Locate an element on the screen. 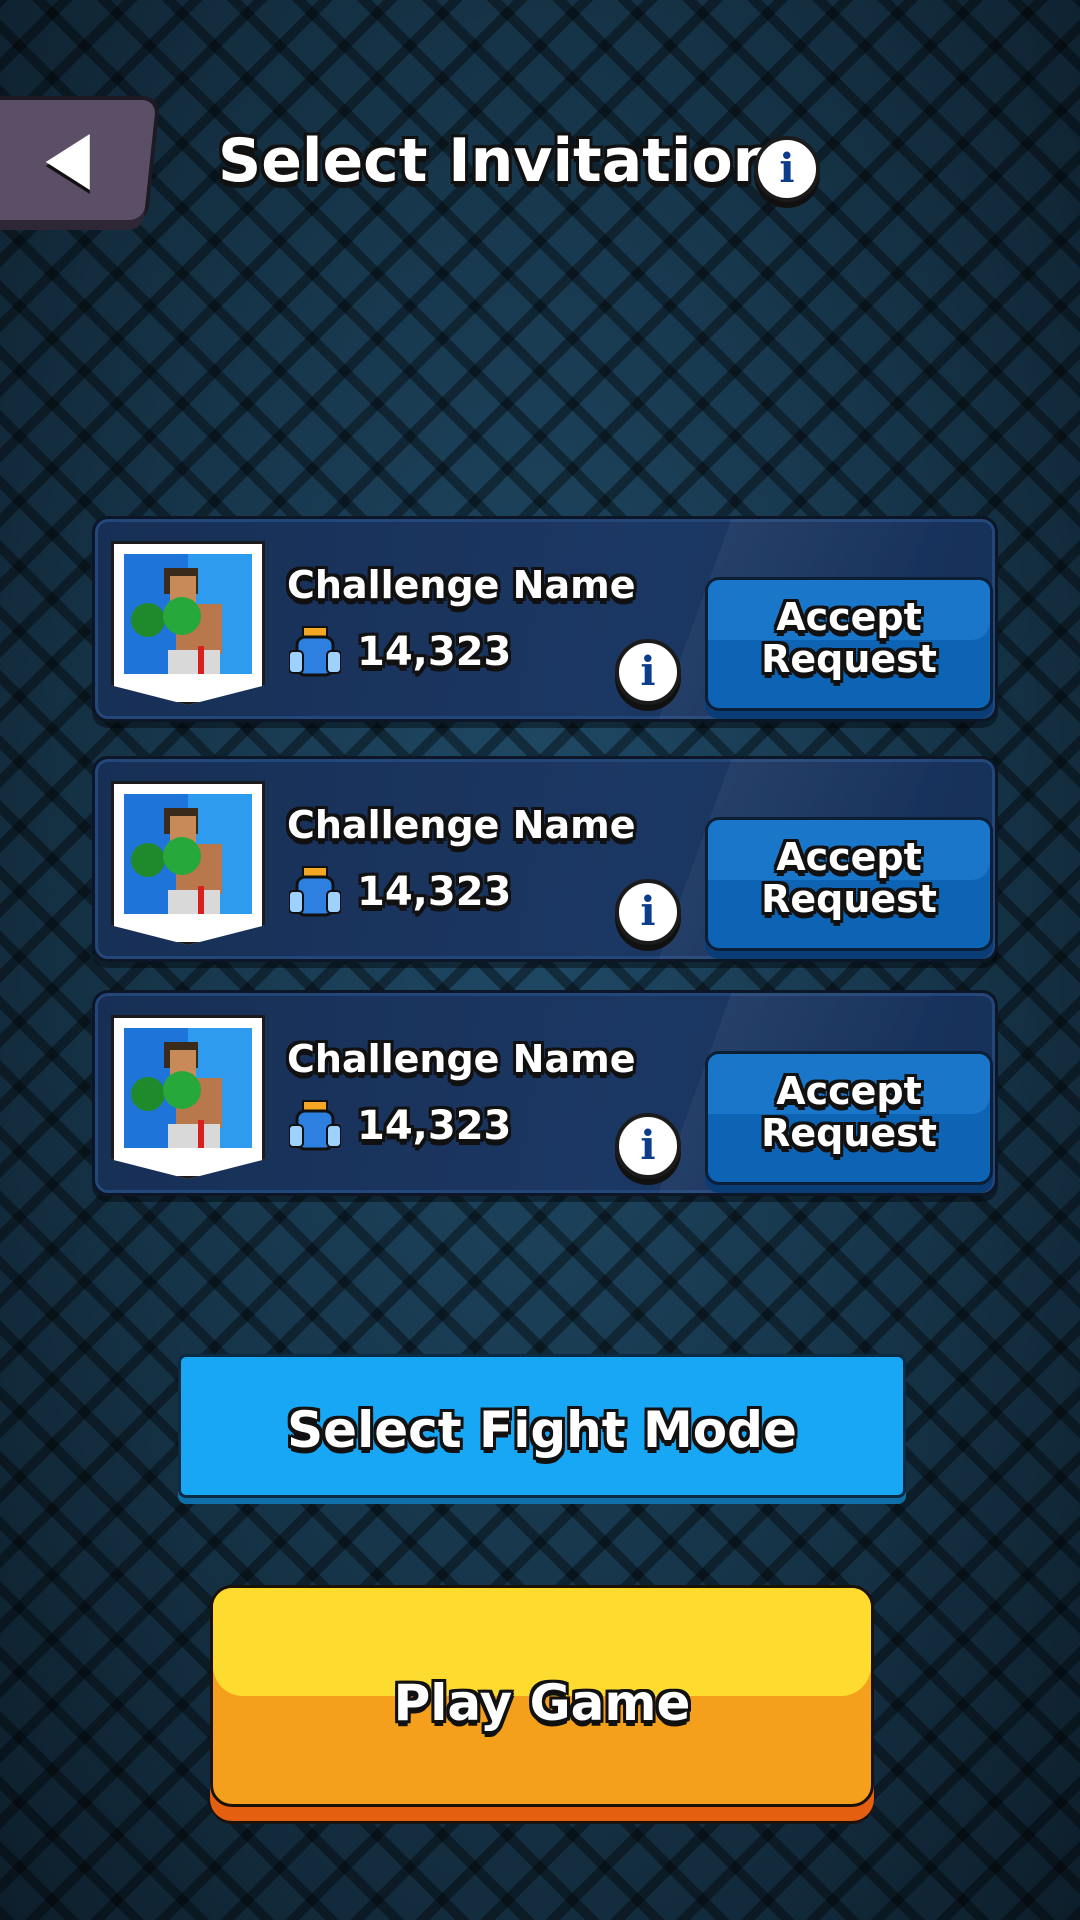  select-fight-mode-label: Select Fight Mode is located at coordinates (542, 1430).